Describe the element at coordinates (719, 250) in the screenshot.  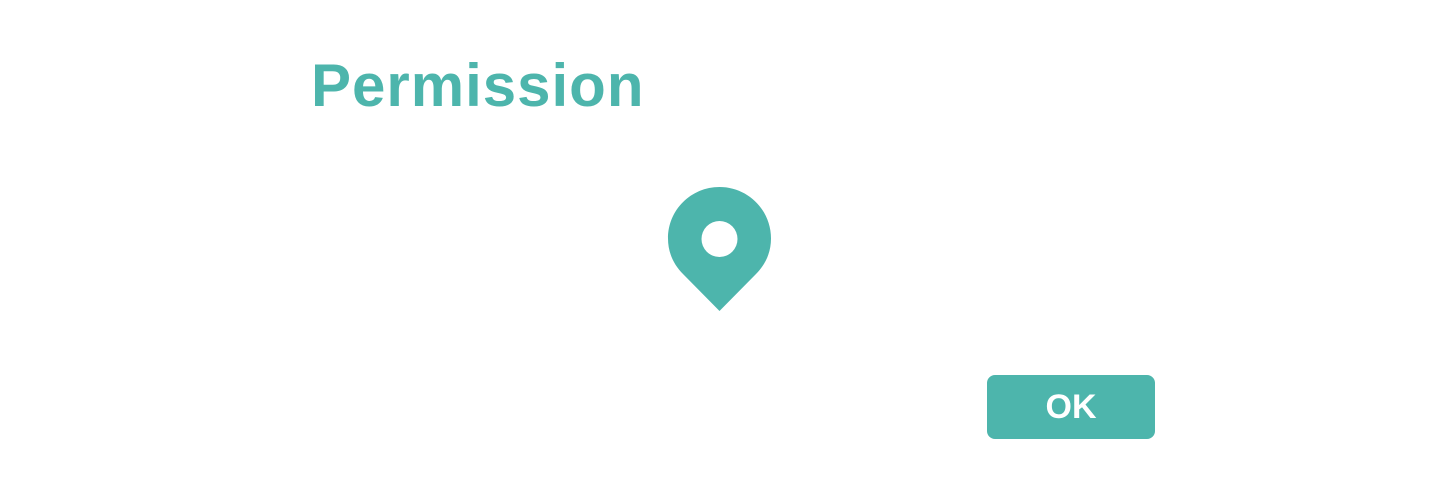
I see `location-pin-icon` at that location.